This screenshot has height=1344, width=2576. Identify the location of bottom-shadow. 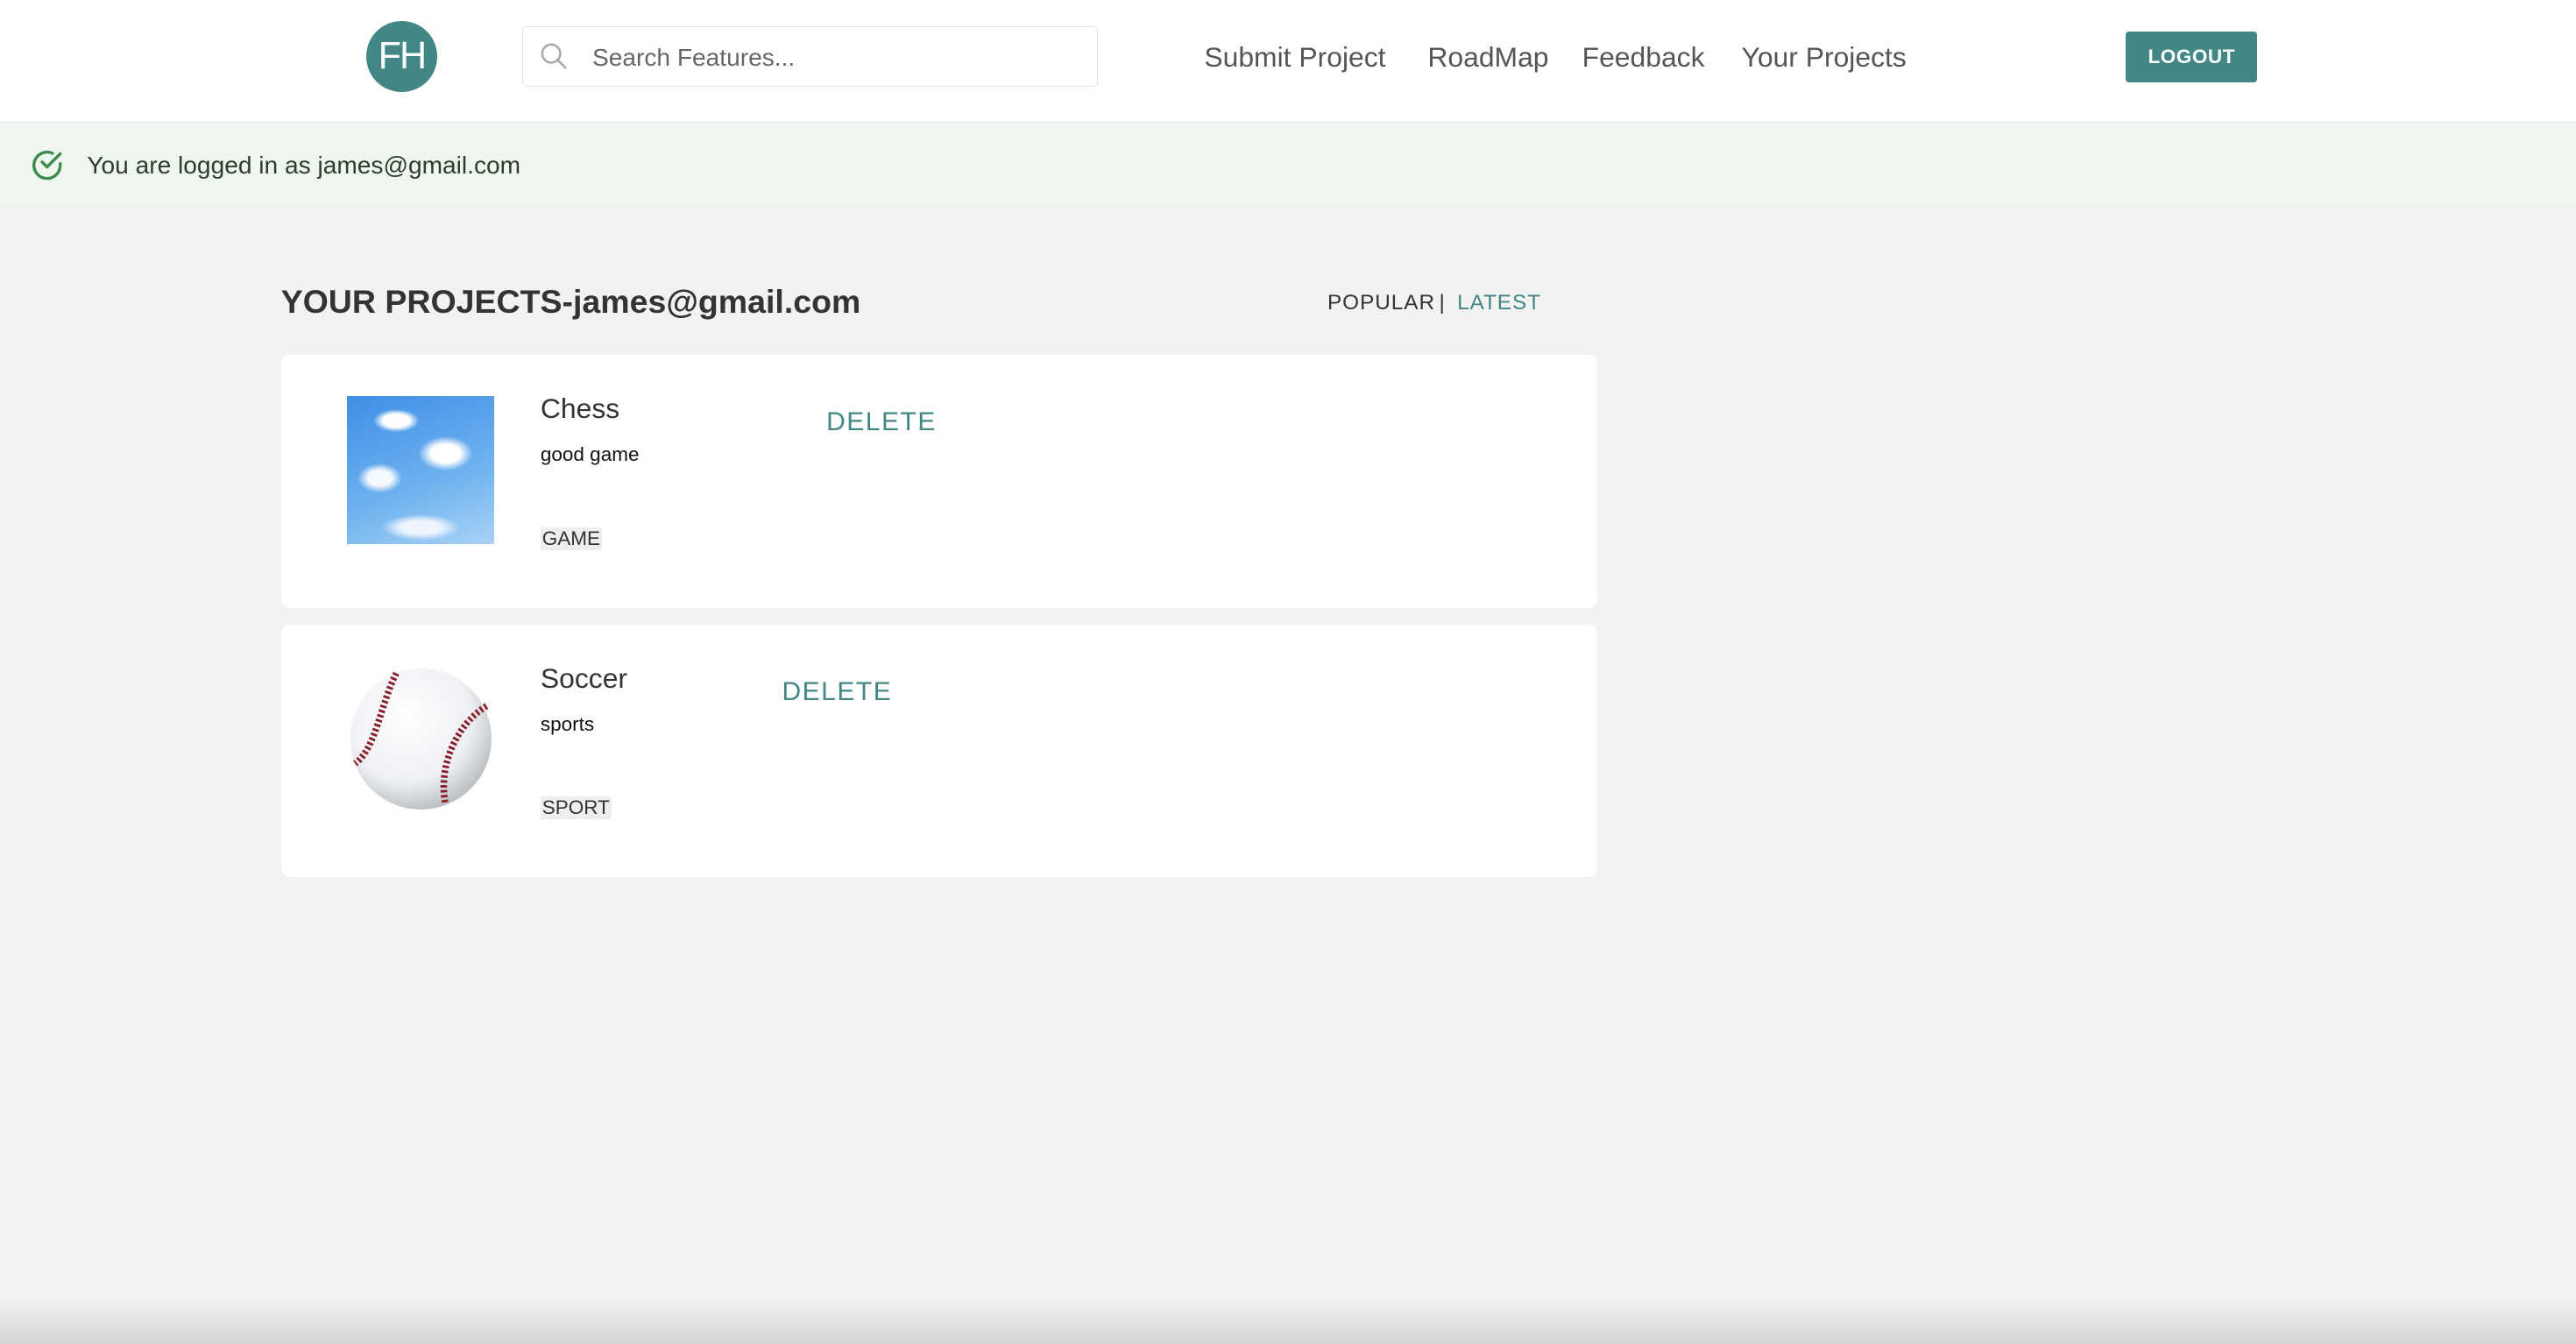
(1288, 1321).